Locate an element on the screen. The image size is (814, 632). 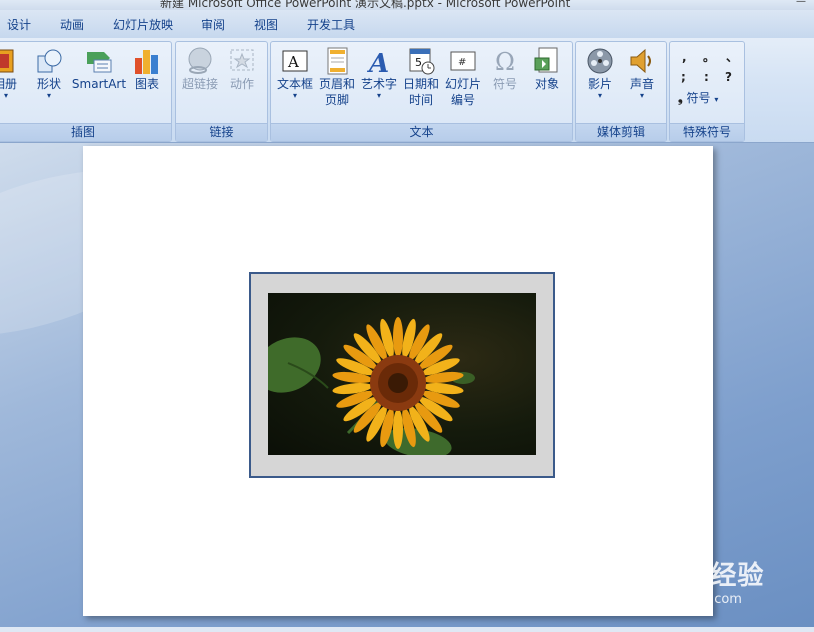
slide-number-label-1: 幻灯片 is located at coordinates (462, 84).